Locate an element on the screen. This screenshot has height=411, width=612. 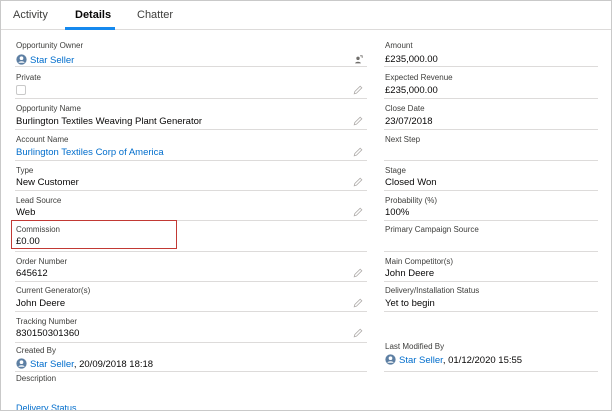
field-label: Order Number is located at coordinates (42, 261).